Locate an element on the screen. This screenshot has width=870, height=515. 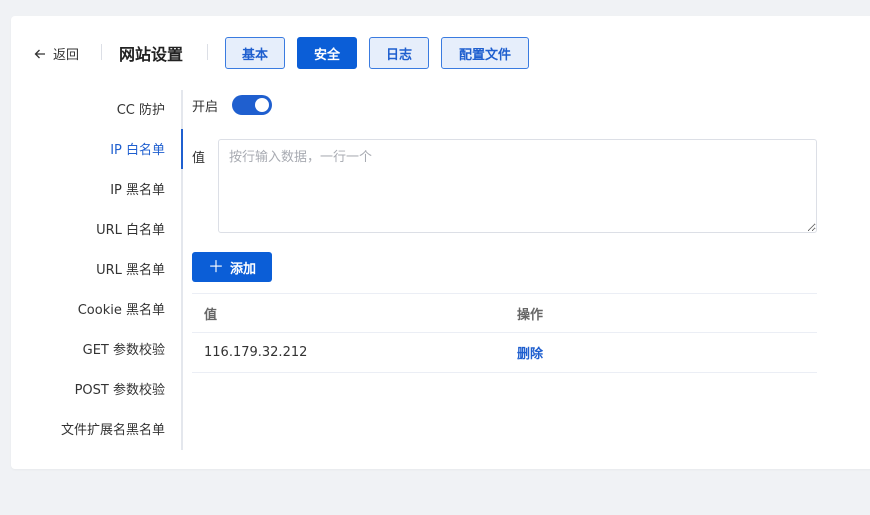
cell-action: 删除 is located at coordinates (530, 352).